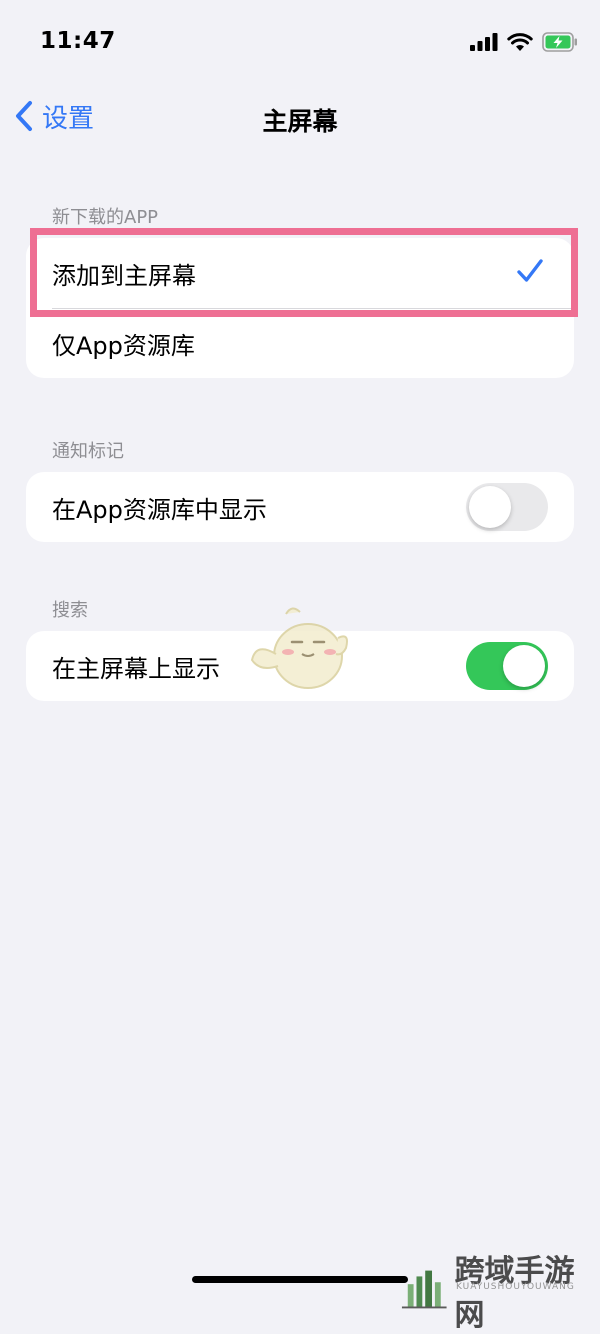 The width and height of the screenshot is (600, 1334). I want to click on section-header-notification-badges: 通知标记, so click(88, 450).